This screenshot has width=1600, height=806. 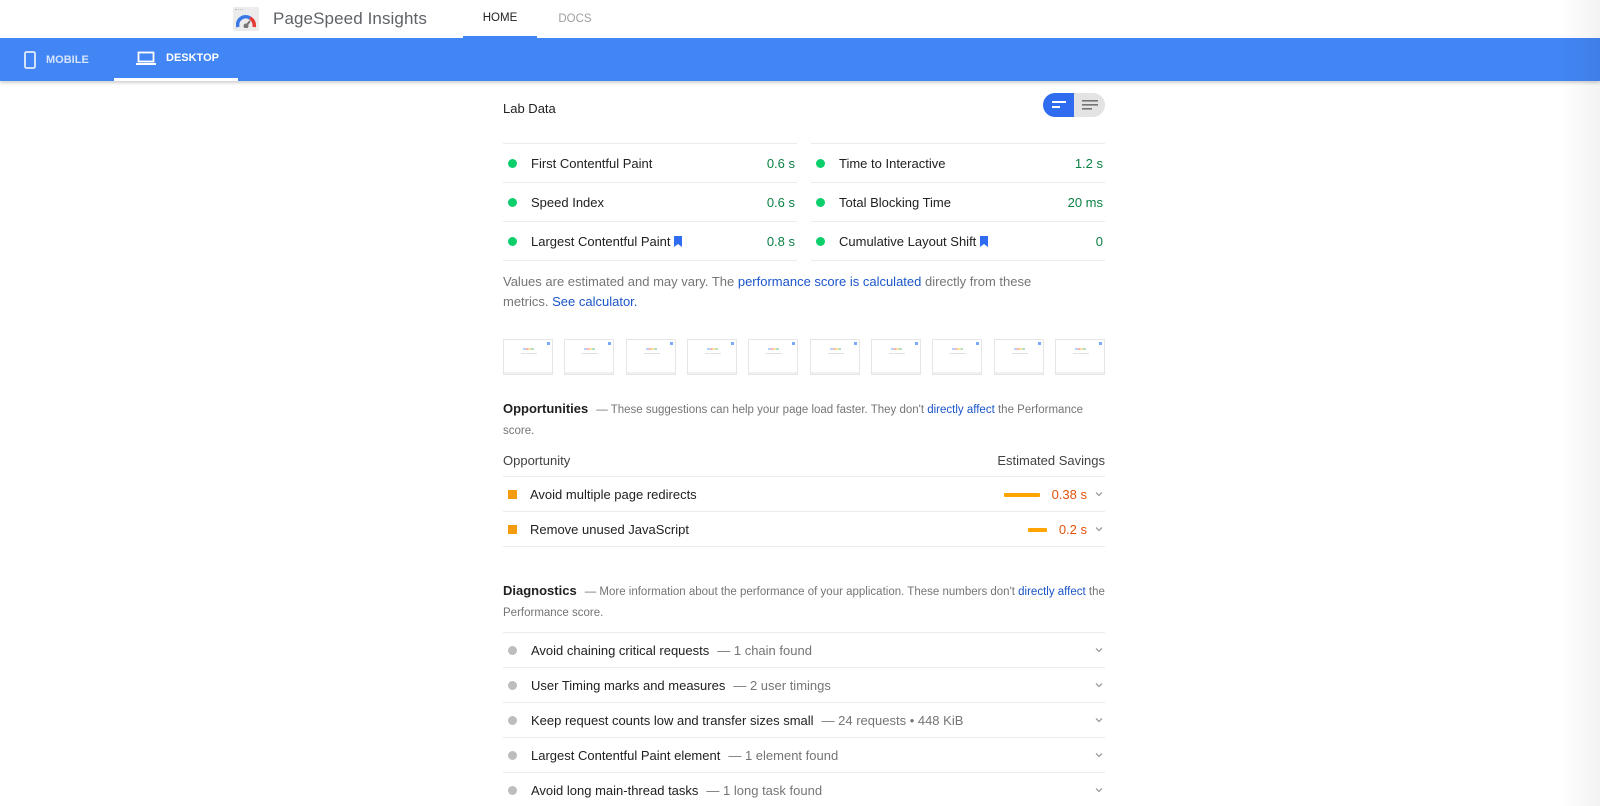 I want to click on phone-icon, so click(x=30, y=59).